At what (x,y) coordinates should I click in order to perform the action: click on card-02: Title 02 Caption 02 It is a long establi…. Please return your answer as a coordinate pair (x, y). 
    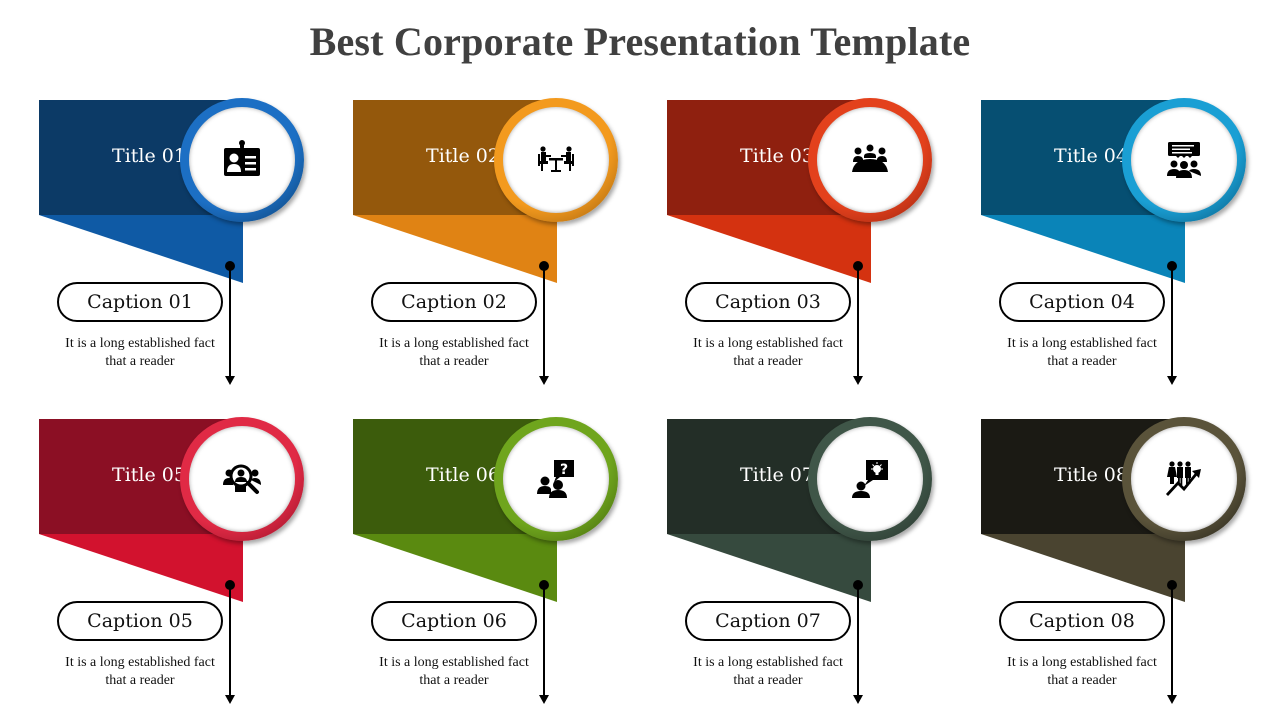
    Looking at the image, I should click on (488, 249).